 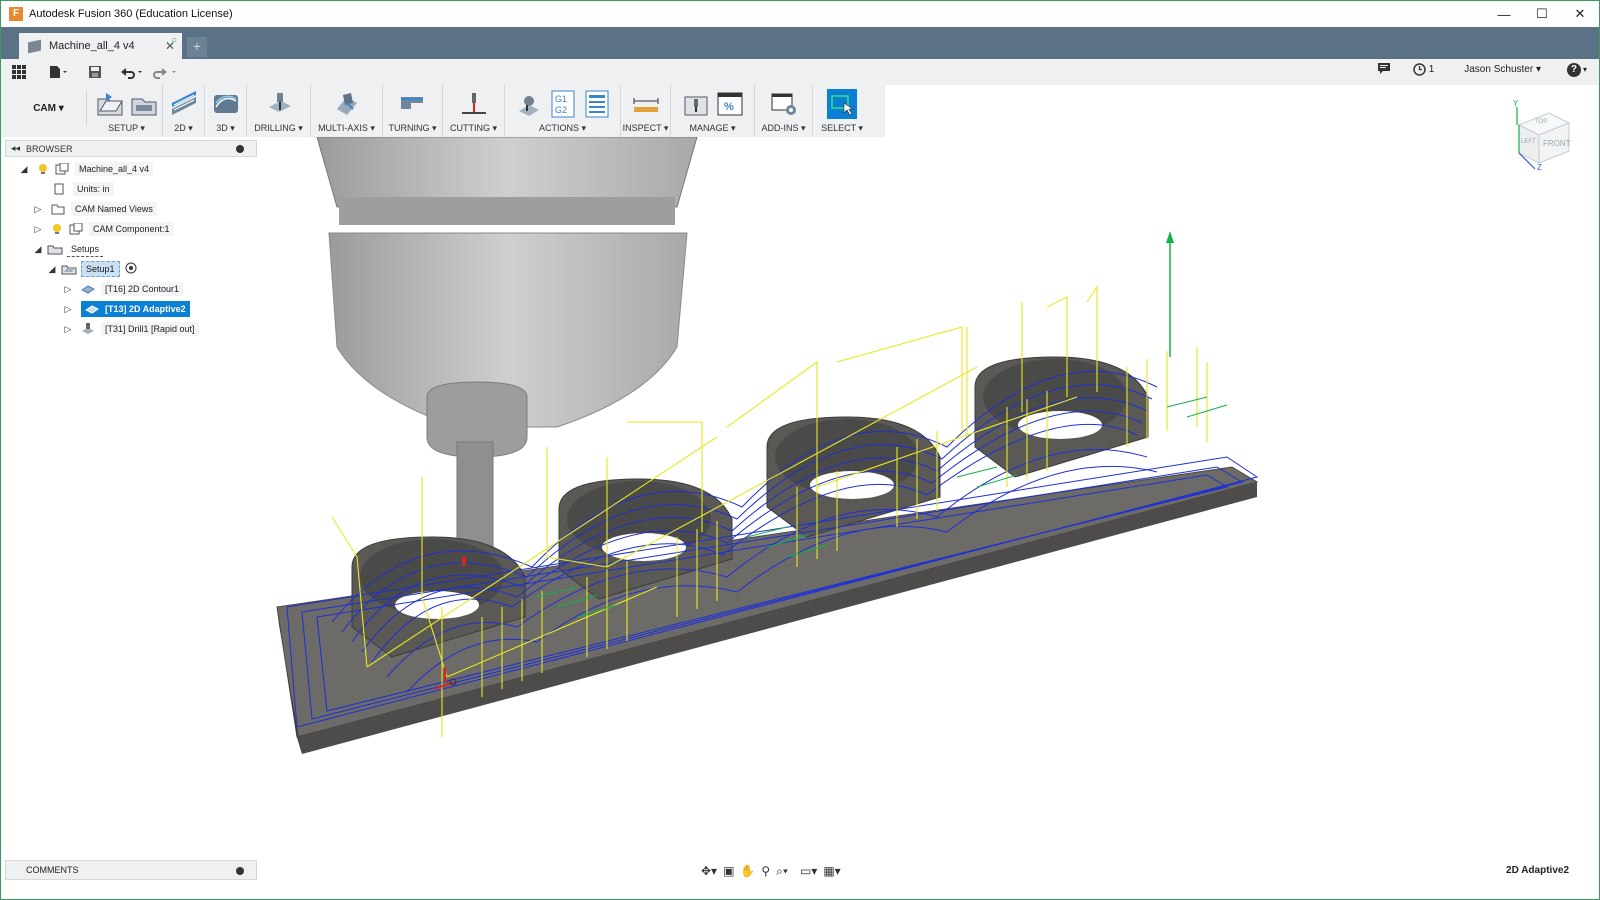 What do you see at coordinates (563, 104) in the screenshot?
I see `post-process-icon: G1 G2` at bounding box center [563, 104].